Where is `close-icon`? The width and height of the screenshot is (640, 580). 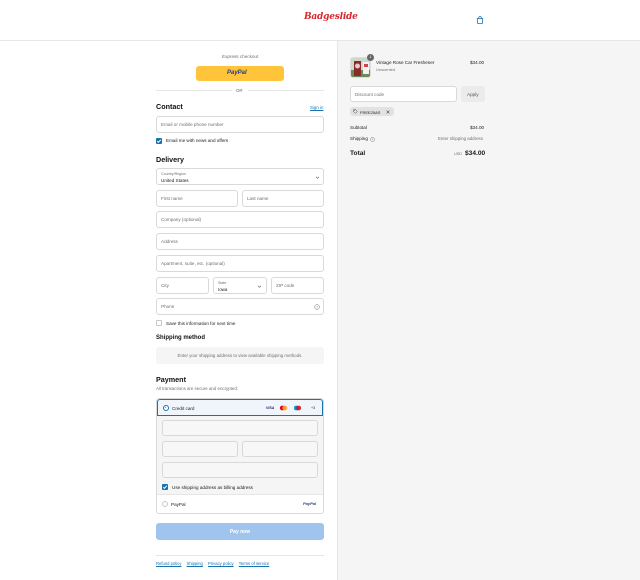
close-icon is located at coordinates (388, 111).